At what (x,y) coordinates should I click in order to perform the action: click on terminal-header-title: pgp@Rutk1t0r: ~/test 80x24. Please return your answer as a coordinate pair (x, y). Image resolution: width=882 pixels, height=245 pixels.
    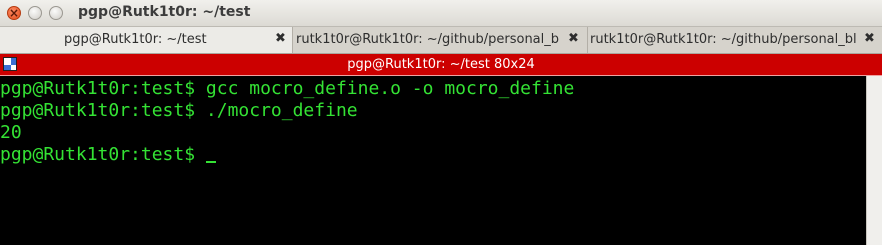
    Looking at the image, I should click on (441, 64).